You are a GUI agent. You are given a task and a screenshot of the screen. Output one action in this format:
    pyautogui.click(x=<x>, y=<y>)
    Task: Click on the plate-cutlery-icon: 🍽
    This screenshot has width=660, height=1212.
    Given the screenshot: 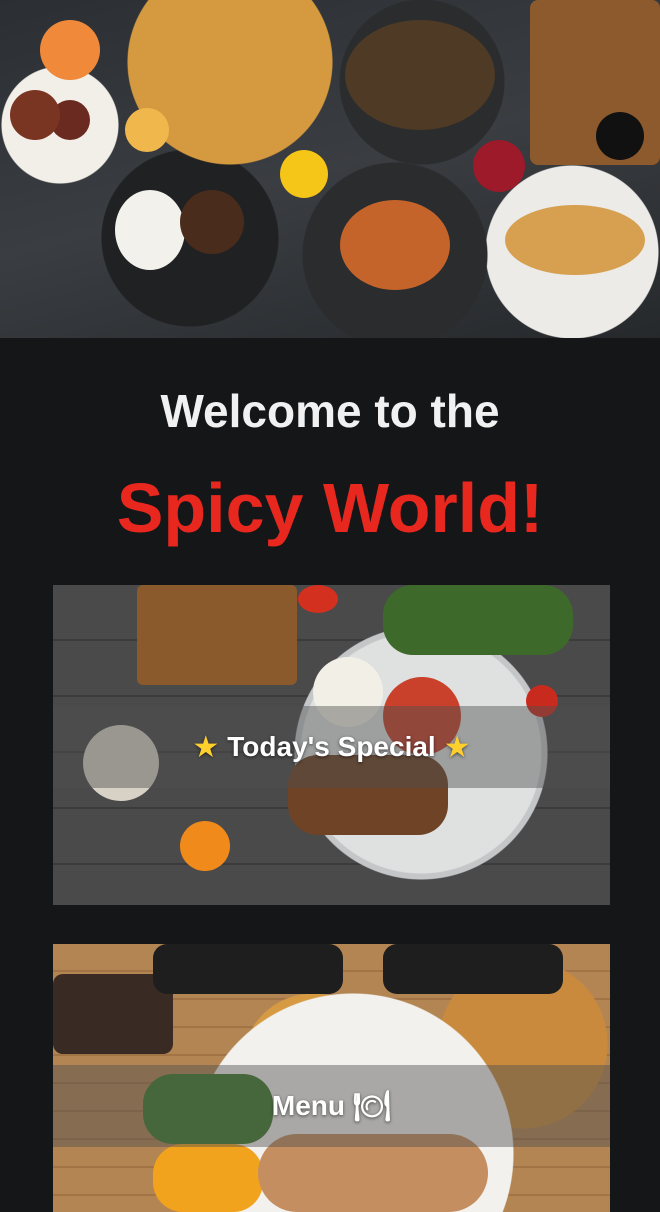 What is the action you would take?
    pyautogui.click(x=372, y=1106)
    